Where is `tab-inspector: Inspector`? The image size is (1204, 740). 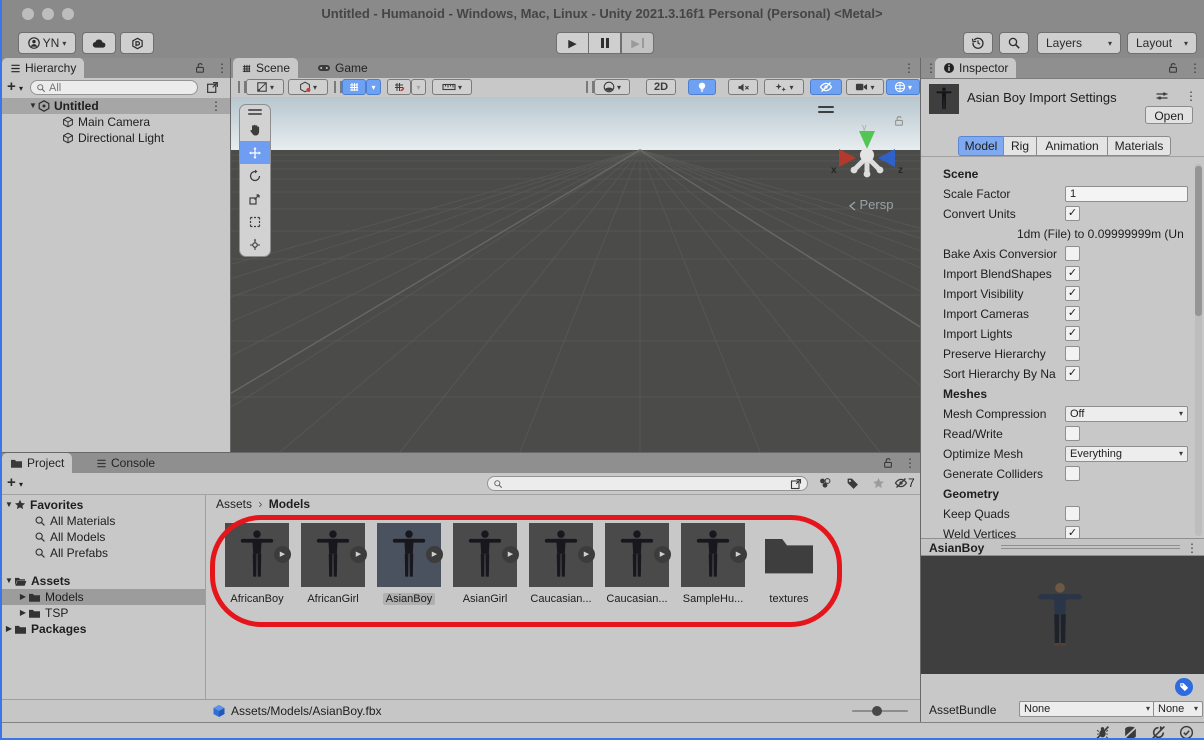
tab-inspector: Inspector is located at coordinates (976, 68).